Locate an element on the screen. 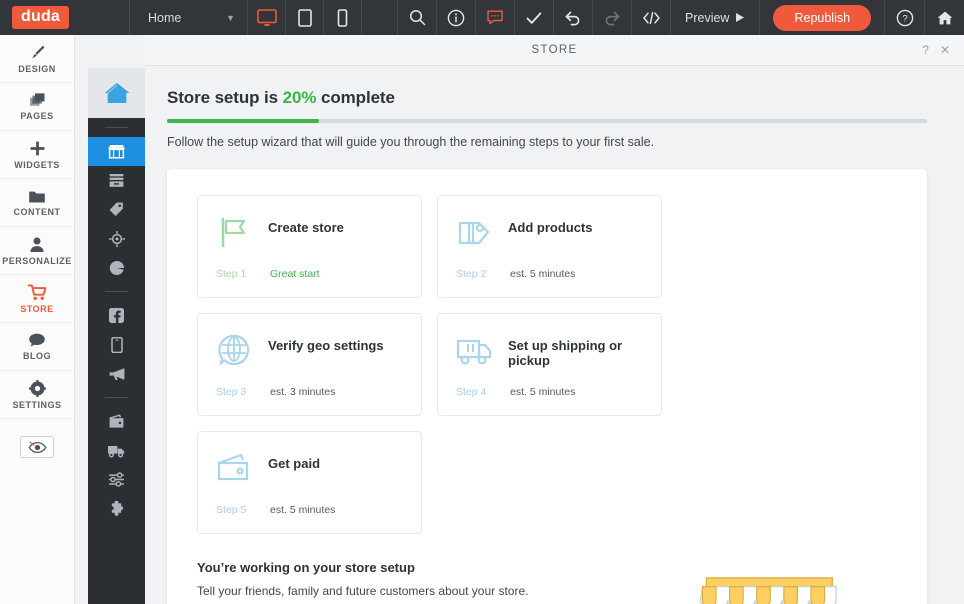 This screenshot has height=604, width=964. nav-item-facebook-shop is located at coordinates (116, 315).